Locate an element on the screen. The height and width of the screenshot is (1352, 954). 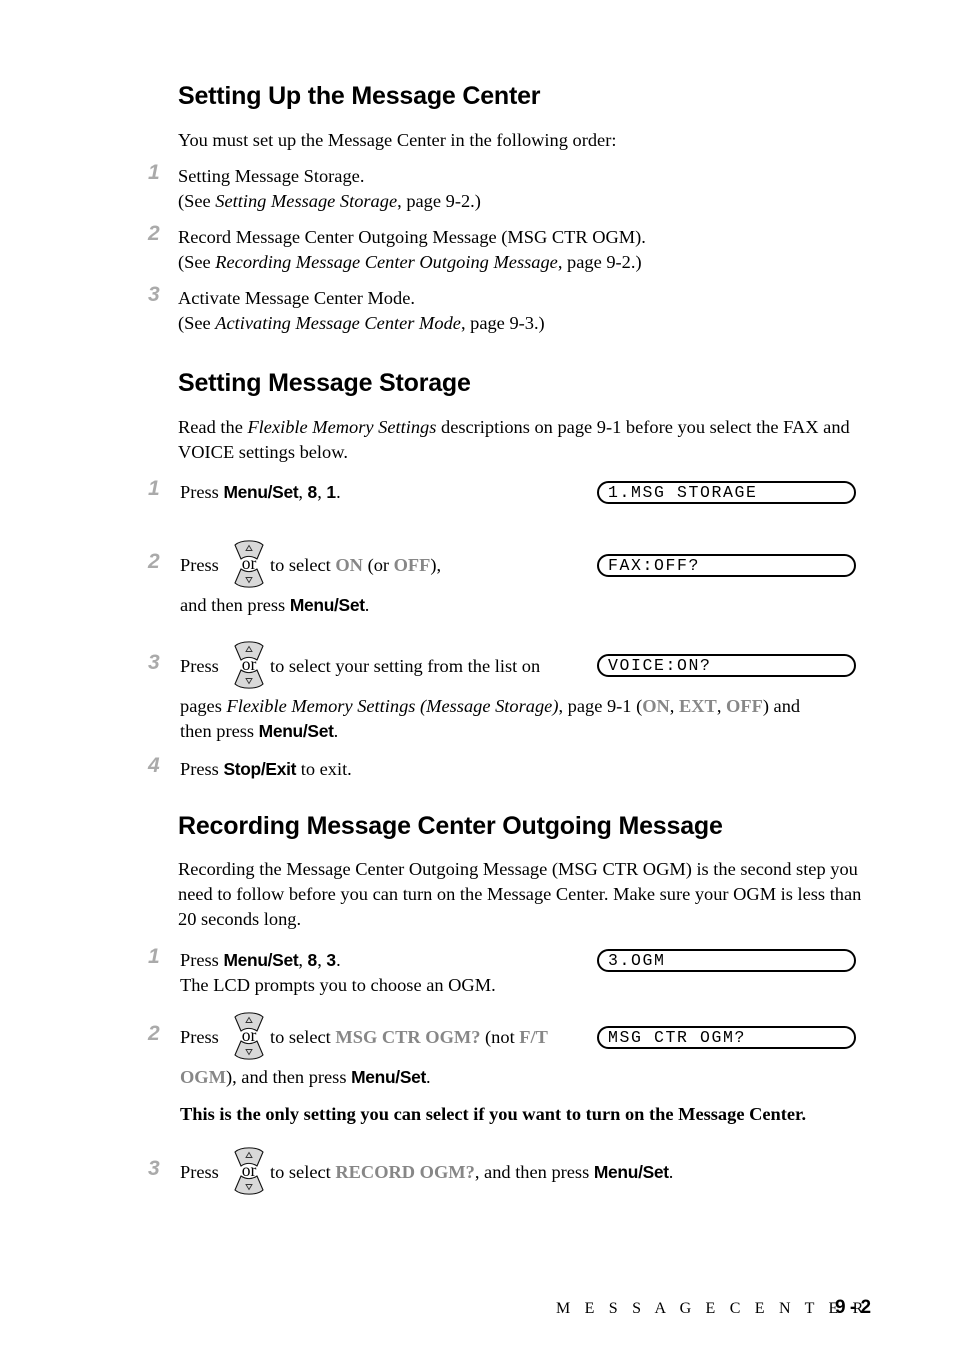
storage-step-1-text: Press Menu/Set, 8, 1. is located at coordinates (260, 492).